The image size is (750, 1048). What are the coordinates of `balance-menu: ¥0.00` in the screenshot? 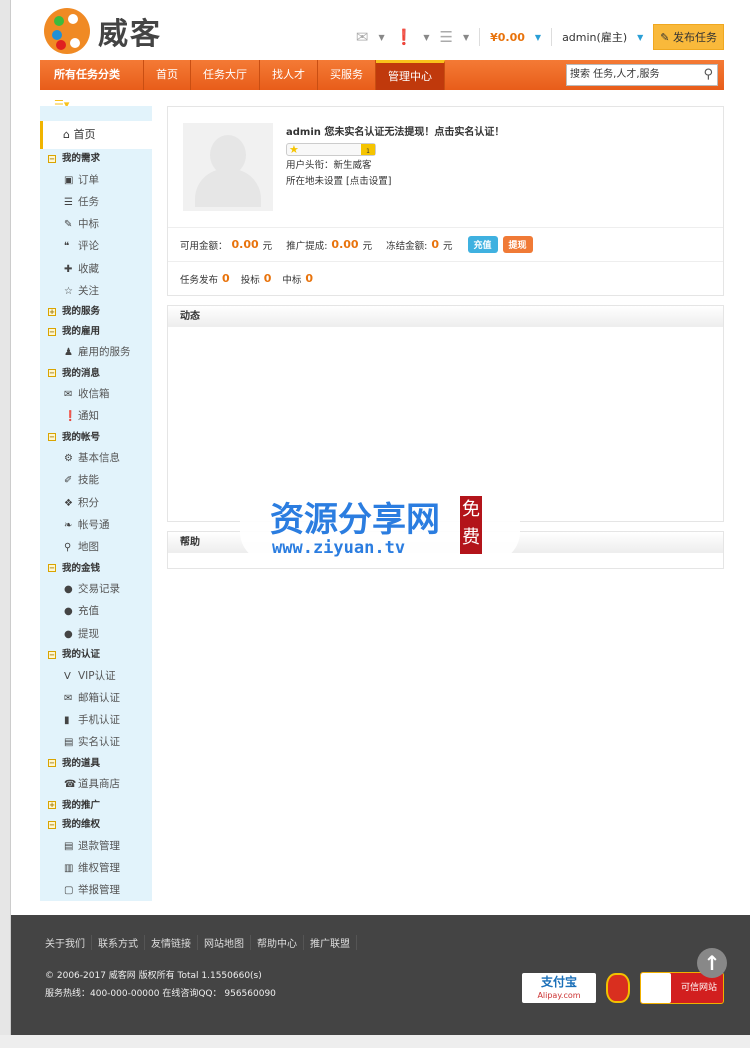 It's located at (507, 37).